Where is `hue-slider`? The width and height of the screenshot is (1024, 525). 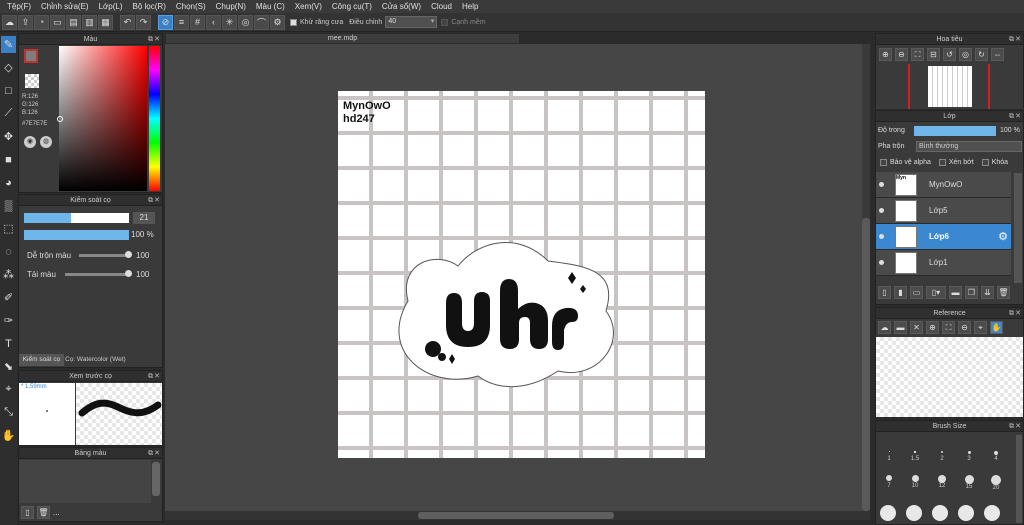
hue-slider is located at coordinates (154, 118).